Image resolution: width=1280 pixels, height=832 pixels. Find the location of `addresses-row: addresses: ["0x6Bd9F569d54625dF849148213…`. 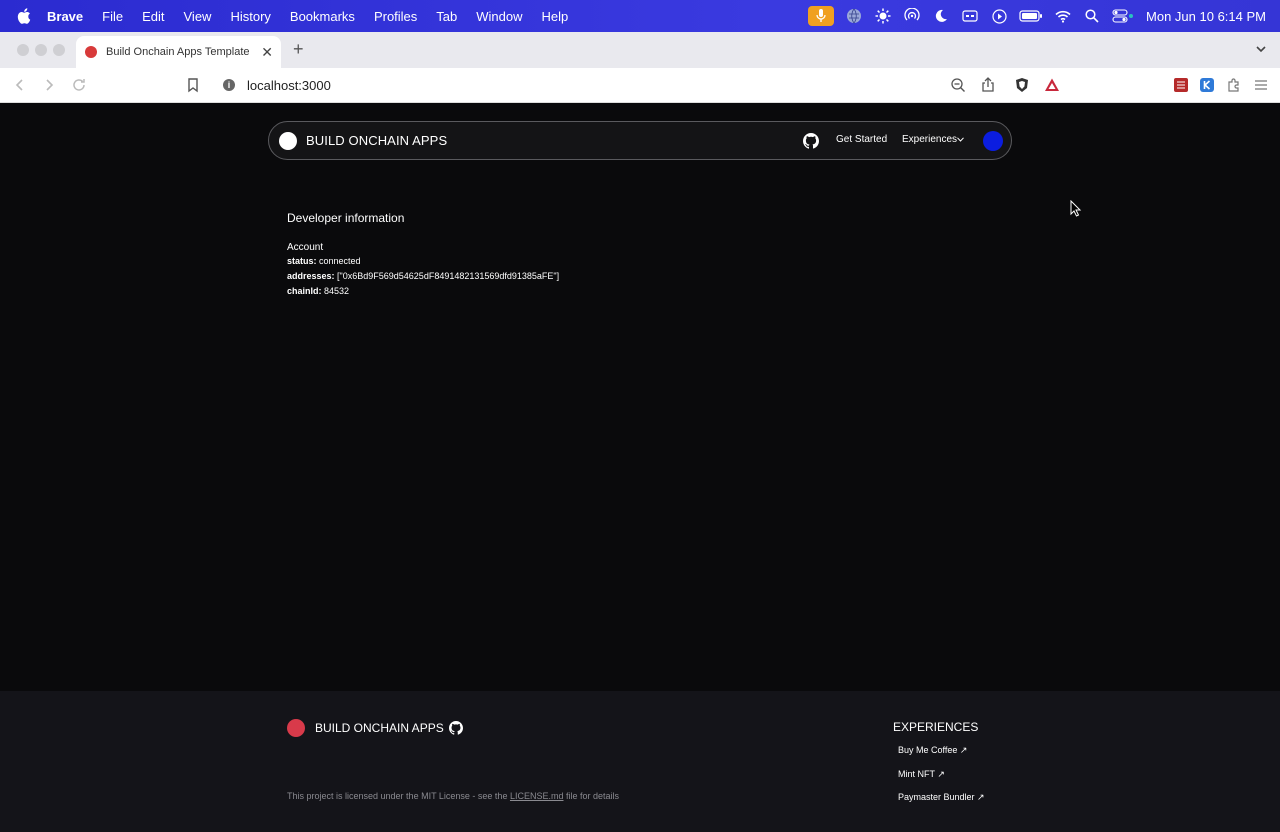

addresses-row: addresses: ["0x6Bd9F569d54625dF849148213… is located at coordinates (423, 276).